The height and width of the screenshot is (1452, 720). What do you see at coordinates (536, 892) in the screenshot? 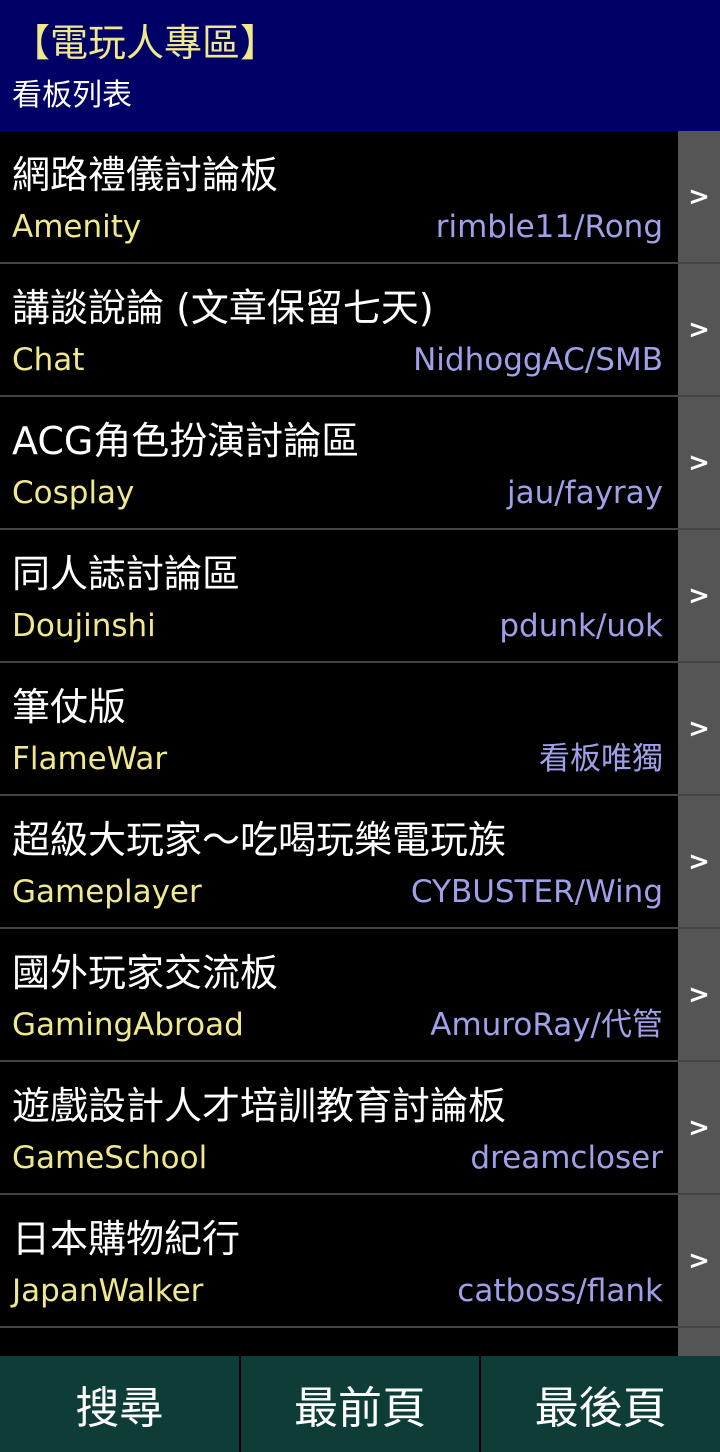
I see `board-moderators: CYBUSTER/Wing` at bounding box center [536, 892].